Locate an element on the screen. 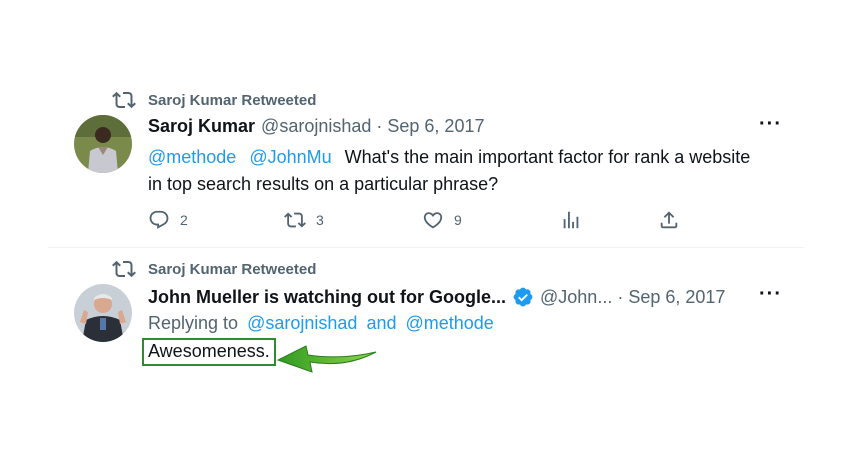 Image resolution: width=850 pixels, height=450 pixels. author-name: Saroj Kumar is located at coordinates (201, 126).